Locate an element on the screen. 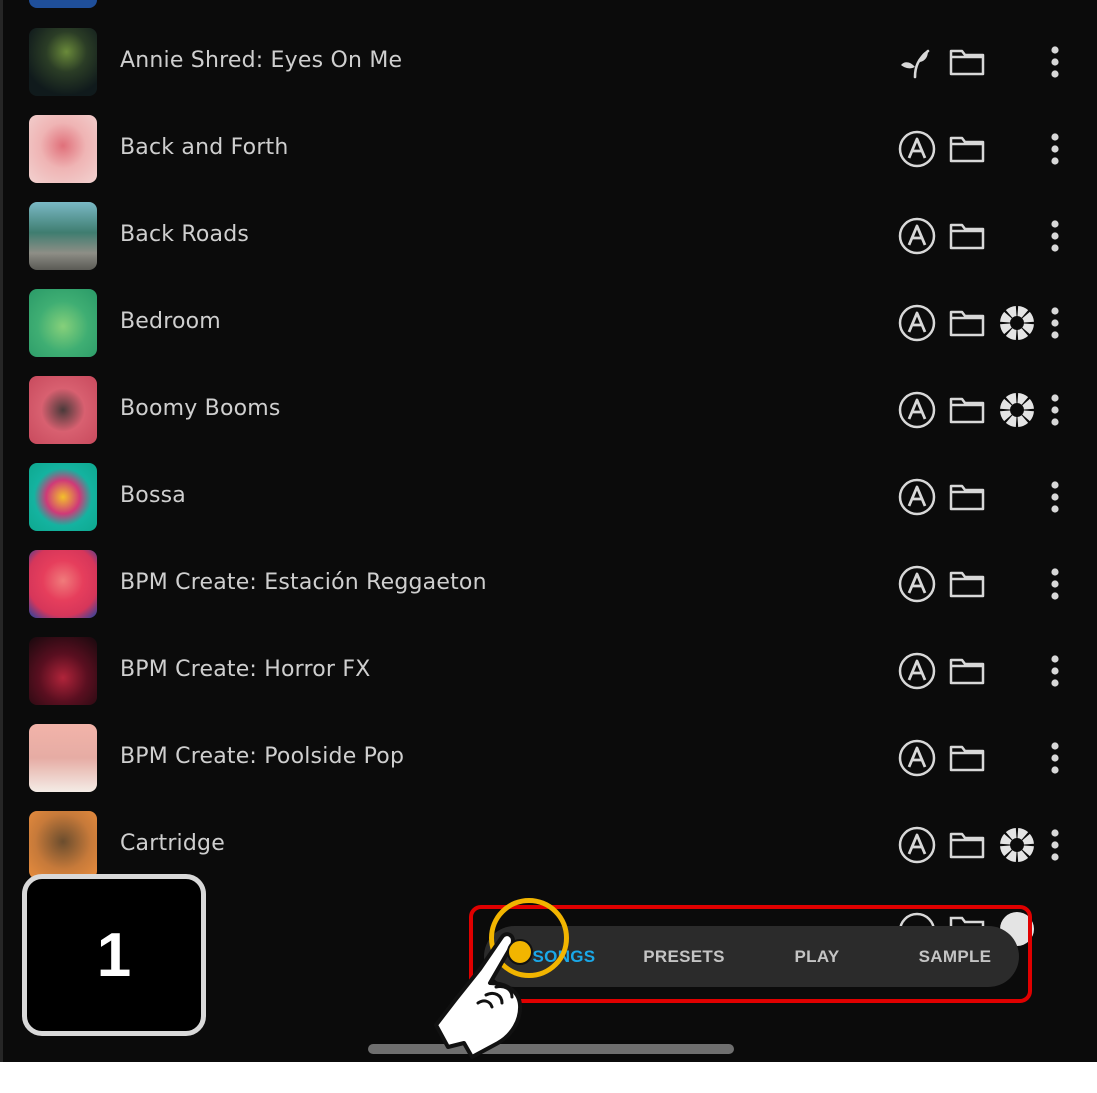  song-title: Annie Shred: Eyes On Me is located at coordinates (261, 60).